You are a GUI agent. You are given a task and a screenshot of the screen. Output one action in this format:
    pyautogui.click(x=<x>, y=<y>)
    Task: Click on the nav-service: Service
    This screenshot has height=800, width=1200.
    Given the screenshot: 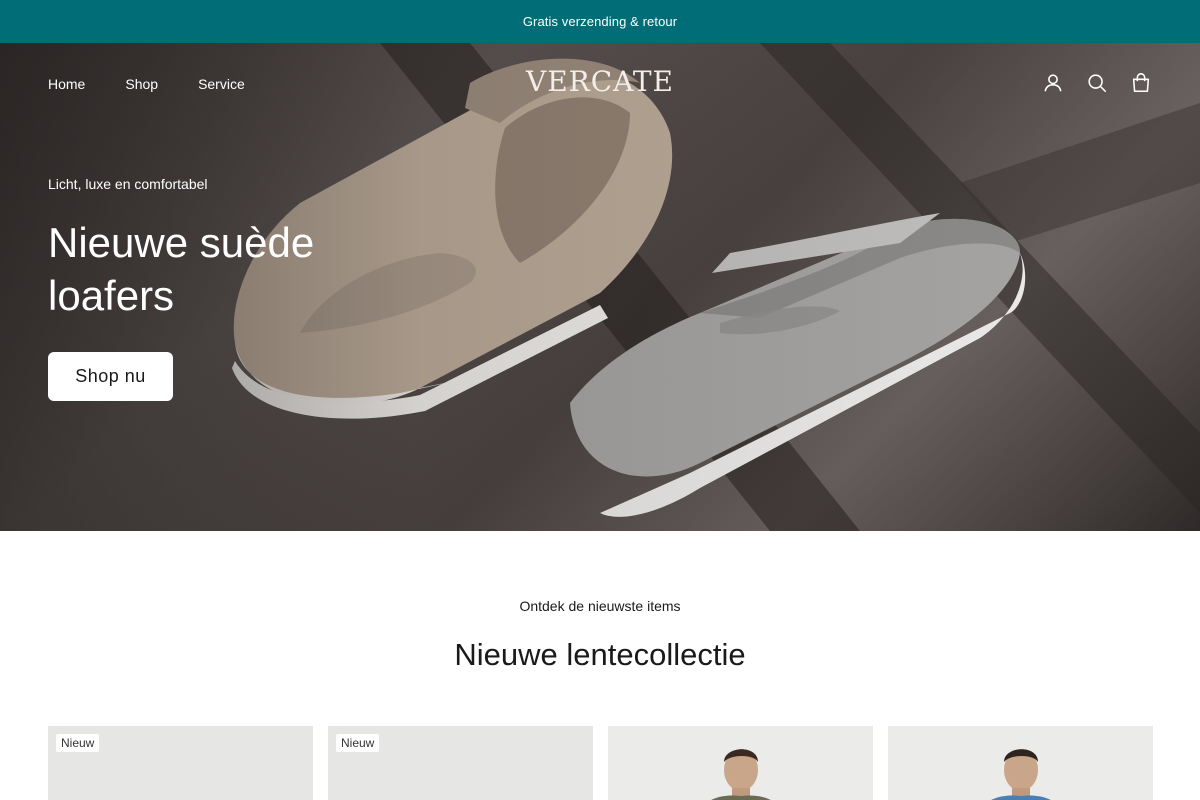 What is the action you would take?
    pyautogui.click(x=221, y=84)
    